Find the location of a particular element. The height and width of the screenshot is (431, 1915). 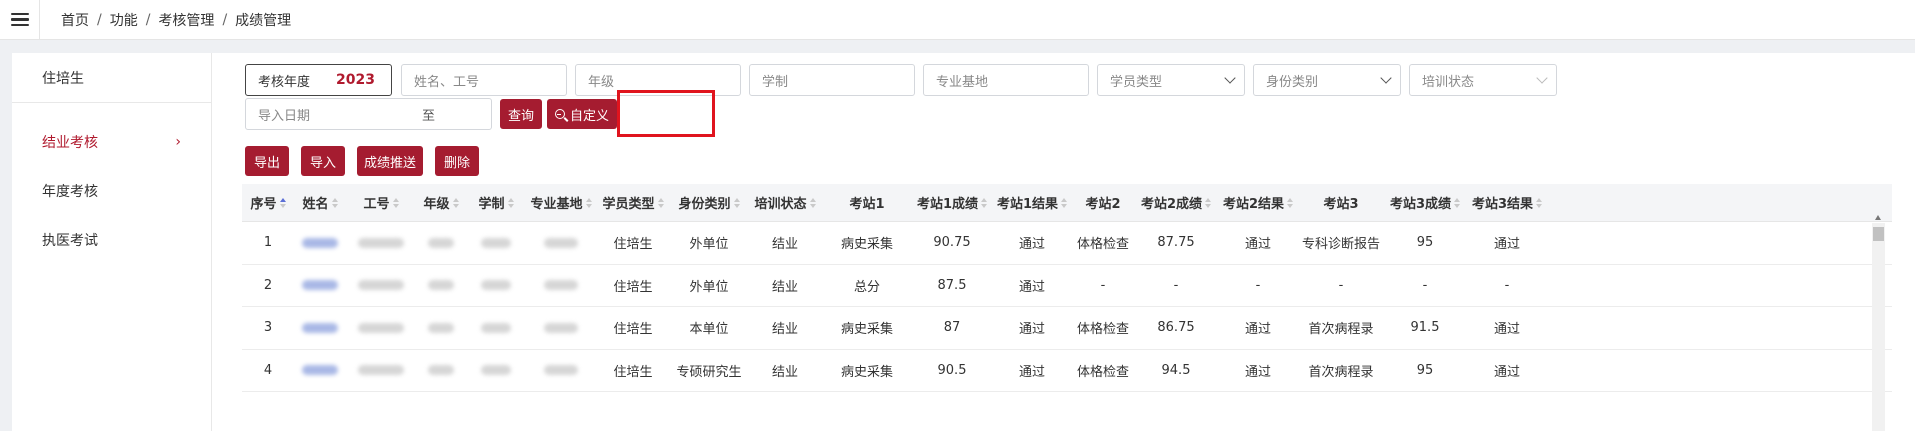

name-id-input: 姓名、工号 is located at coordinates (484, 80).